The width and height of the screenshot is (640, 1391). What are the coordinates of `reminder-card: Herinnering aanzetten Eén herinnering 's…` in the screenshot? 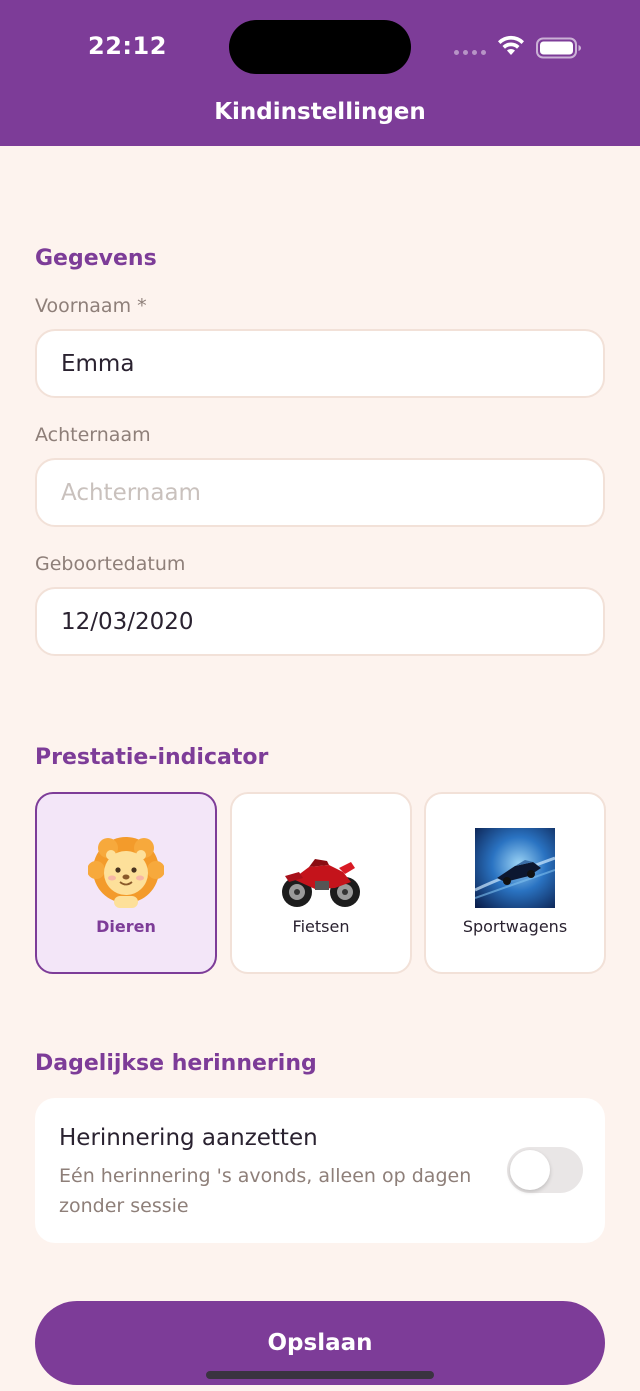 It's located at (320, 1170).